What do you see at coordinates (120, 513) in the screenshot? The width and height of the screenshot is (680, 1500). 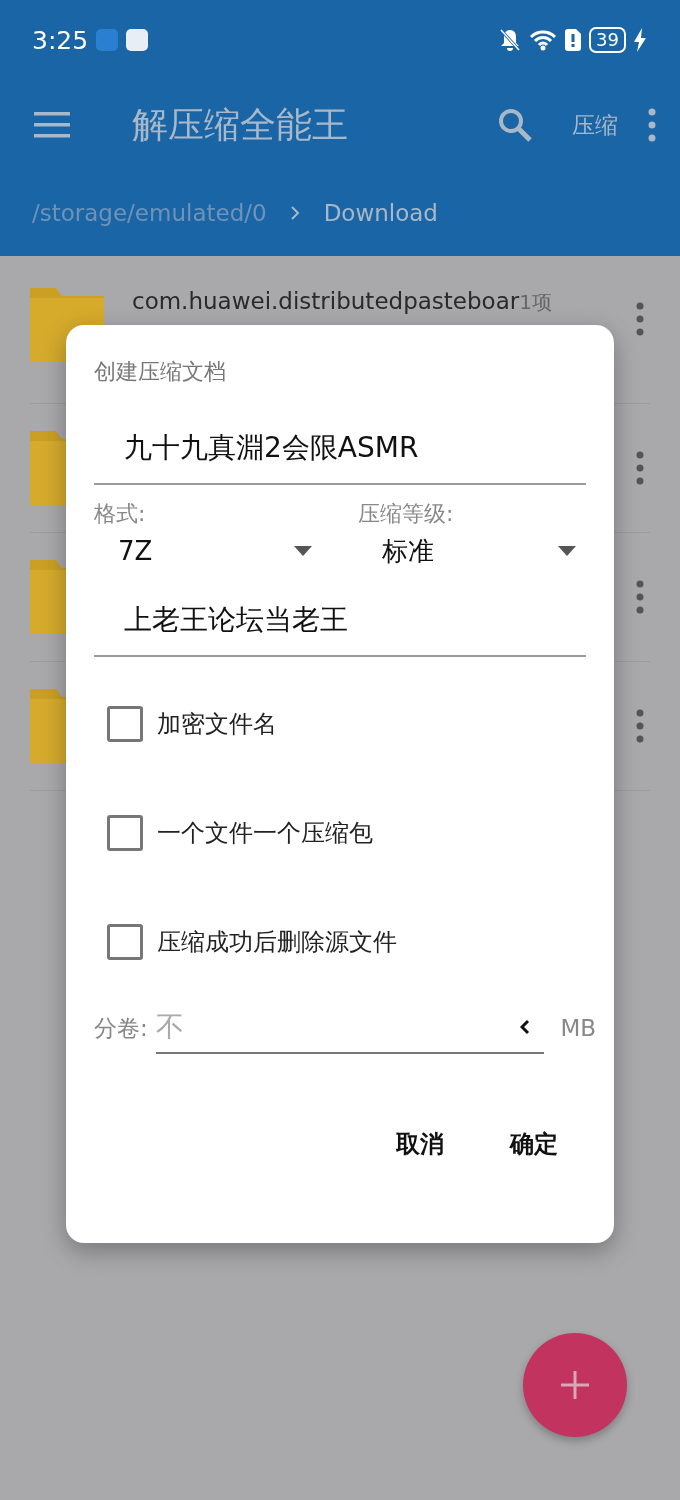 I see `picker-label: 格式:` at bounding box center [120, 513].